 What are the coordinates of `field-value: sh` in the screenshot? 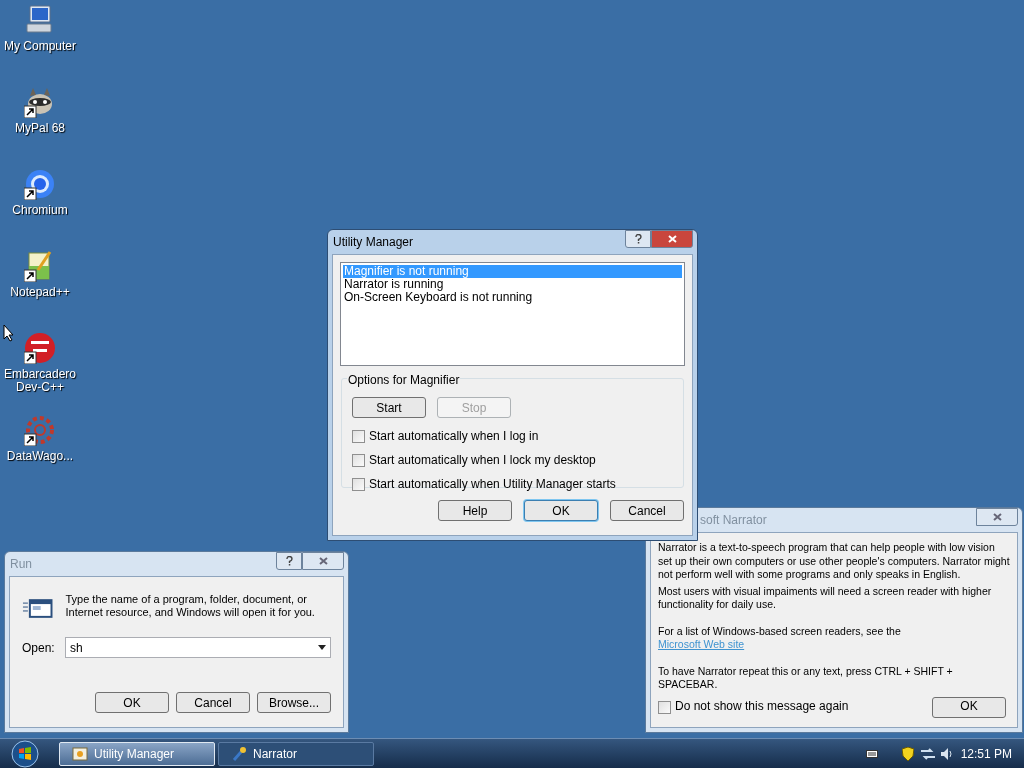 It's located at (76, 648).